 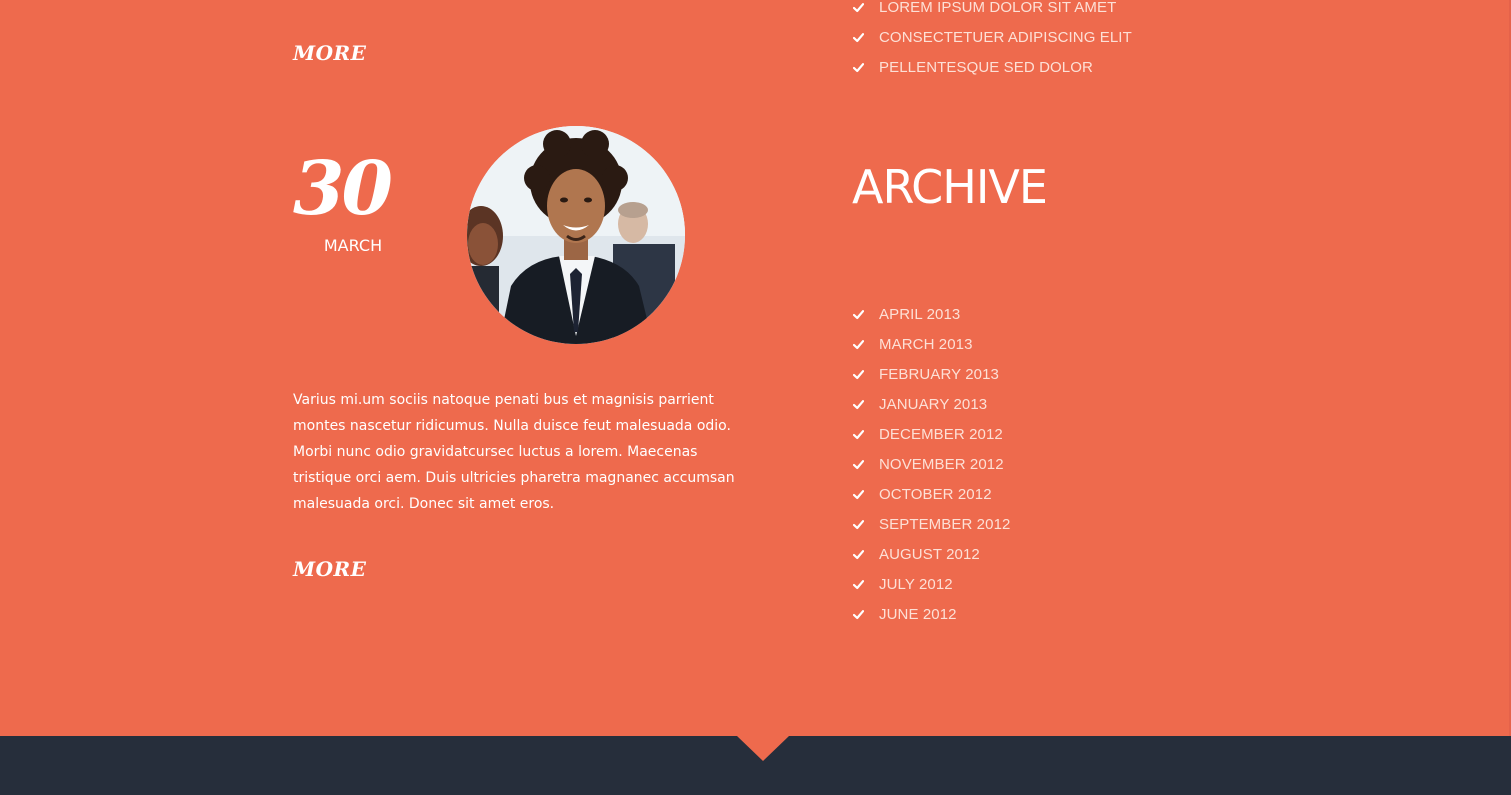 What do you see at coordinates (939, 374) in the screenshot?
I see `archive-item-label: FEBRUARY 2013` at bounding box center [939, 374].